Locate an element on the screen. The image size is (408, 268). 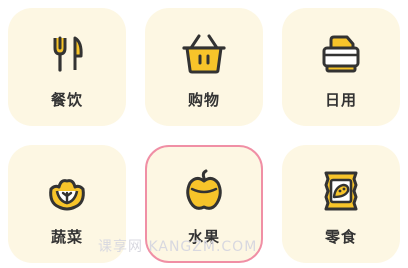
category-tile-daily: 日用 is located at coordinates (341, 67).